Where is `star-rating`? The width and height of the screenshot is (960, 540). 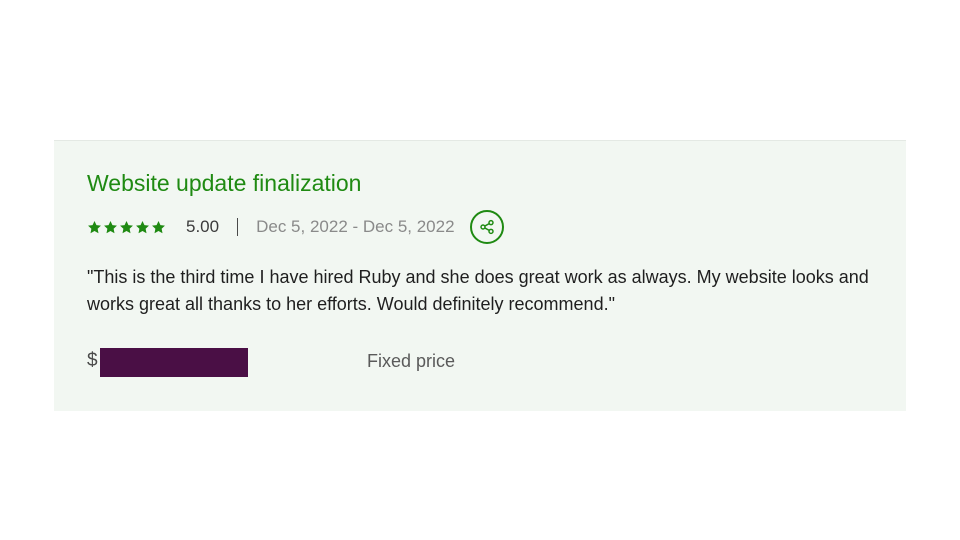
star-rating is located at coordinates (126, 227).